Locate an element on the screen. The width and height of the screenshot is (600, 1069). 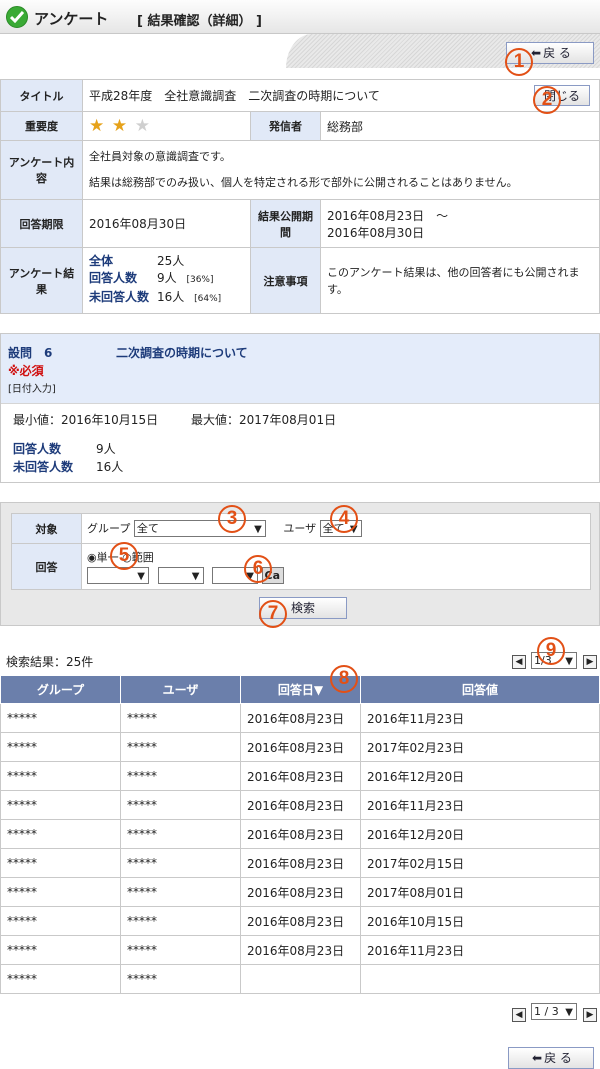
q-answered-label: 回答人数 is located at coordinates (37, 449).